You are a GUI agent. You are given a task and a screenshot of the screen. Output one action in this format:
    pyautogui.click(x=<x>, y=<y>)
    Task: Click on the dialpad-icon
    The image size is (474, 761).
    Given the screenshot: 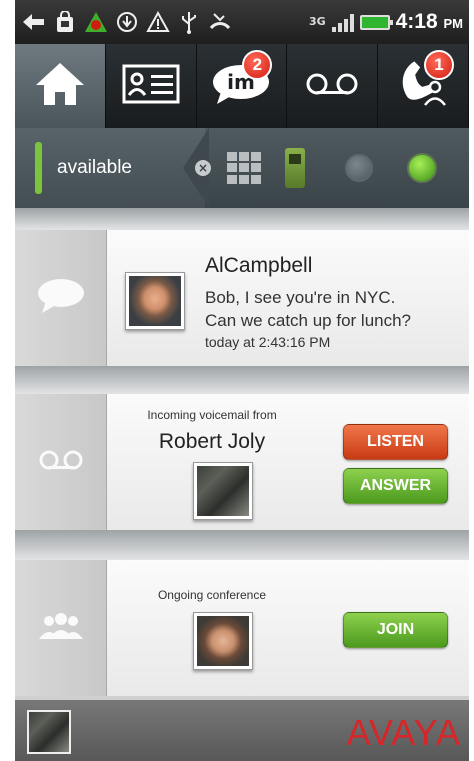 What is the action you would take?
    pyautogui.click(x=244, y=168)
    